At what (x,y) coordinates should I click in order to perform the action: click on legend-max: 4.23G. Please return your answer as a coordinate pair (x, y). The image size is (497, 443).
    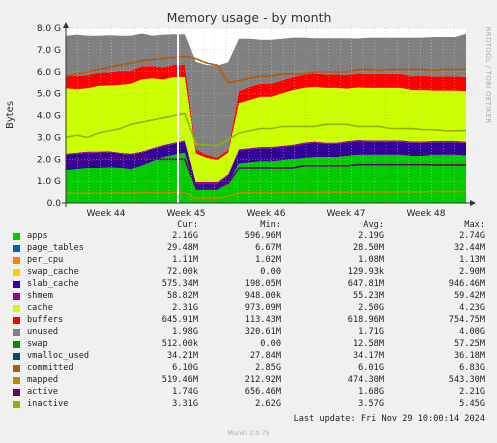
    Looking at the image, I should click on (472, 308).